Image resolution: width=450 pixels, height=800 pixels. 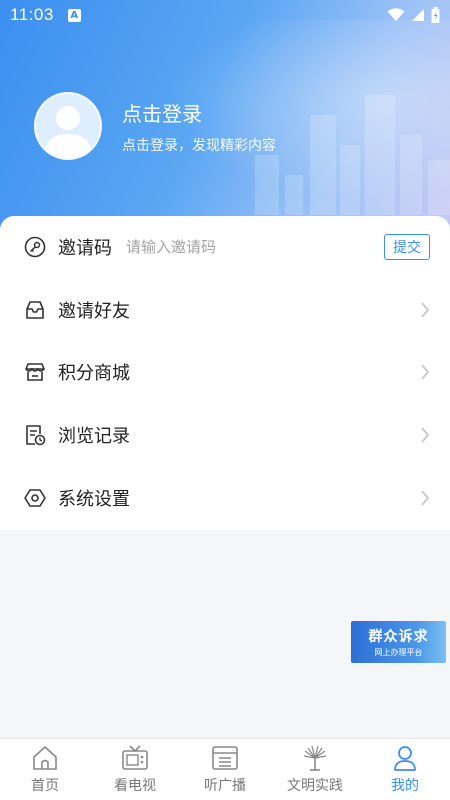 I want to click on key-icon, so click(x=35, y=247).